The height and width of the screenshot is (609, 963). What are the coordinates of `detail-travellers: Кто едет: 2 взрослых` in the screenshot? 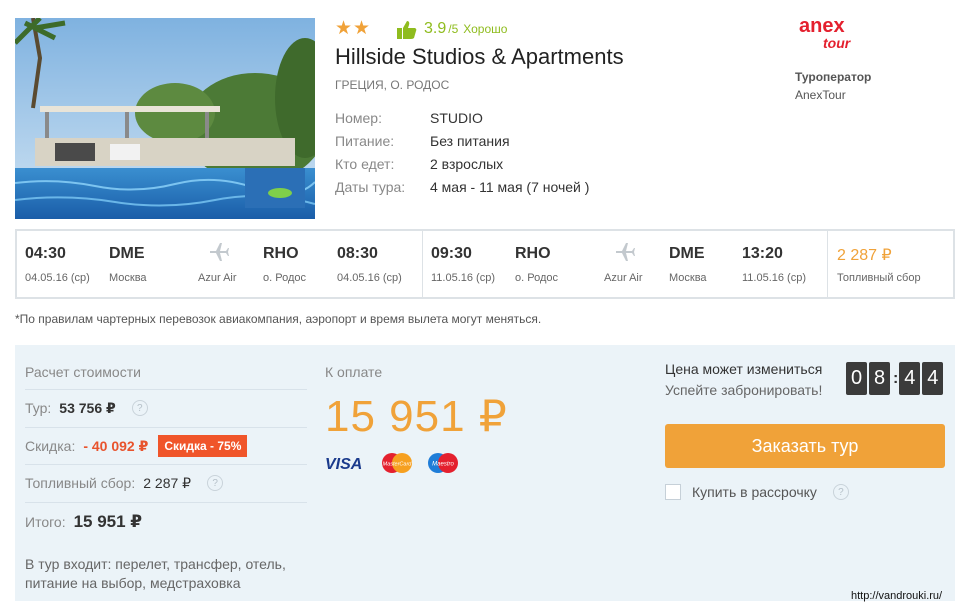 It's located at (462, 163).